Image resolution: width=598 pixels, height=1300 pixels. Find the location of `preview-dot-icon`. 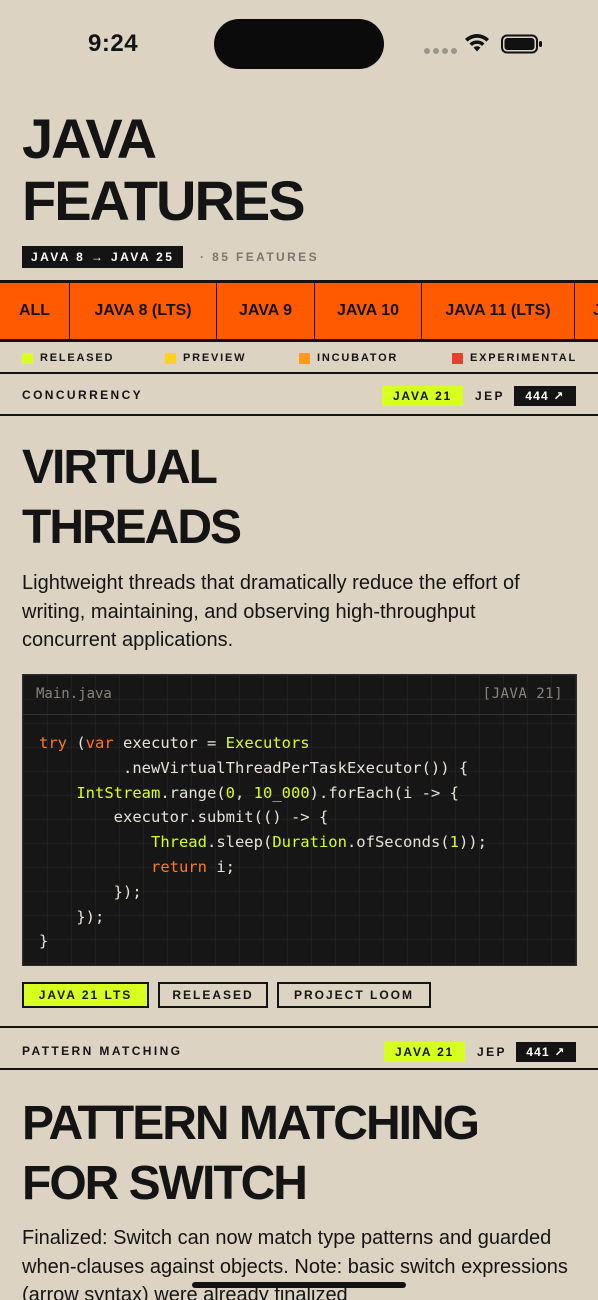

preview-dot-icon is located at coordinates (170, 358).